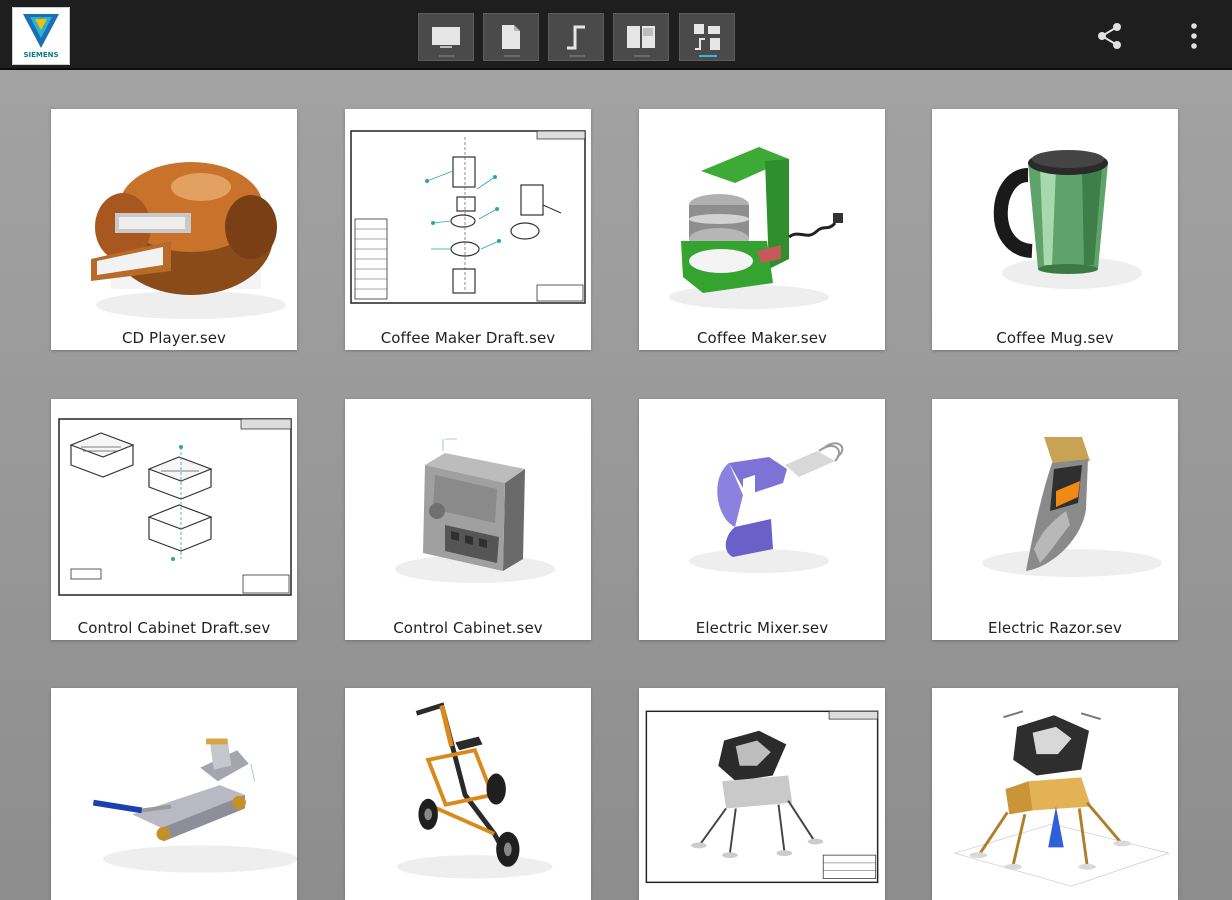 The height and width of the screenshot is (900, 1232). I want to click on grid-view-button, so click(707, 37).